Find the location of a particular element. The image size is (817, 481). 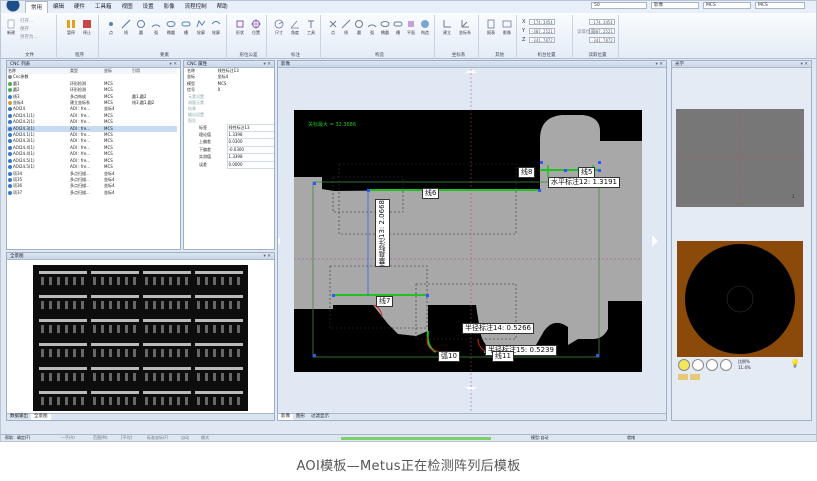

tab-filter-display: 过滤显示 is located at coordinates (320, 417).